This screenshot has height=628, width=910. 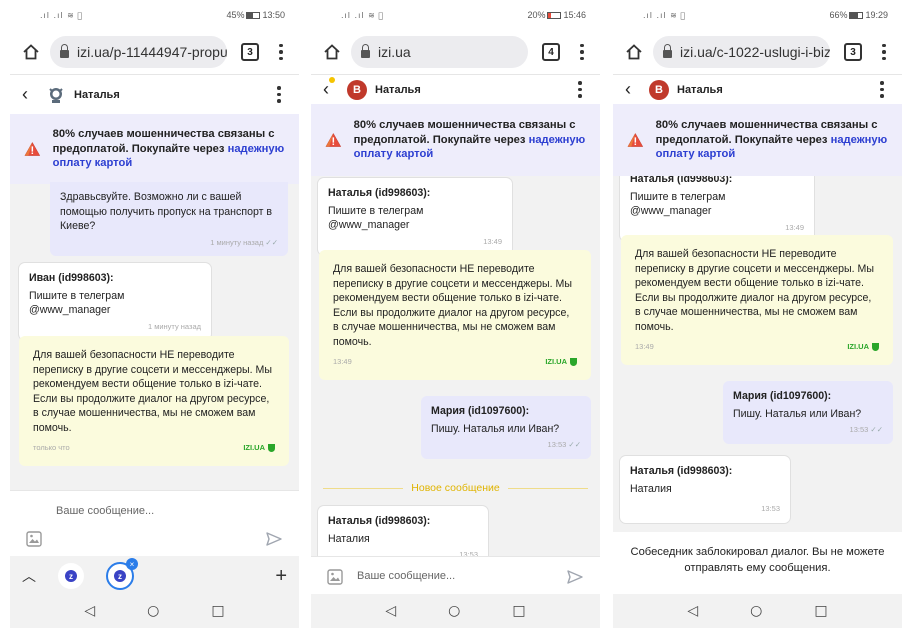 I want to click on status-bar: .ıl .ıl ≋ ⃞ 45% 13:50, so click(x=154, y=15).